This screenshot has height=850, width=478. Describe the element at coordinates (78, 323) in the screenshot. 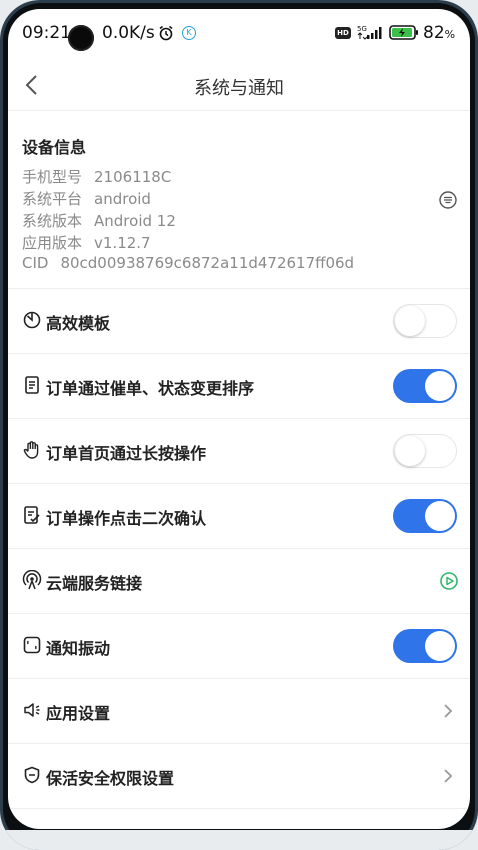

I see `setting-label: 高效模板` at that location.